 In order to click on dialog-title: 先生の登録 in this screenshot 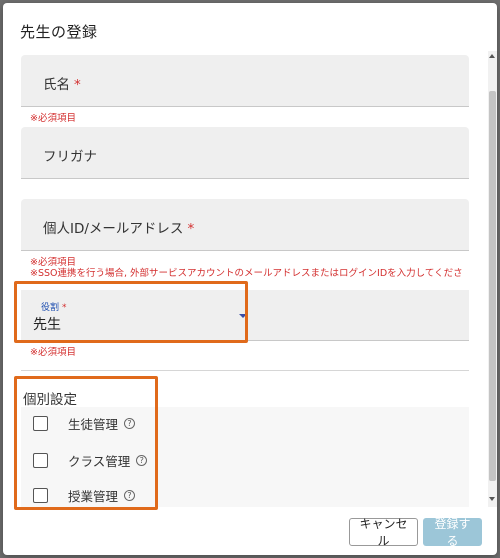, I will do `click(59, 32)`.